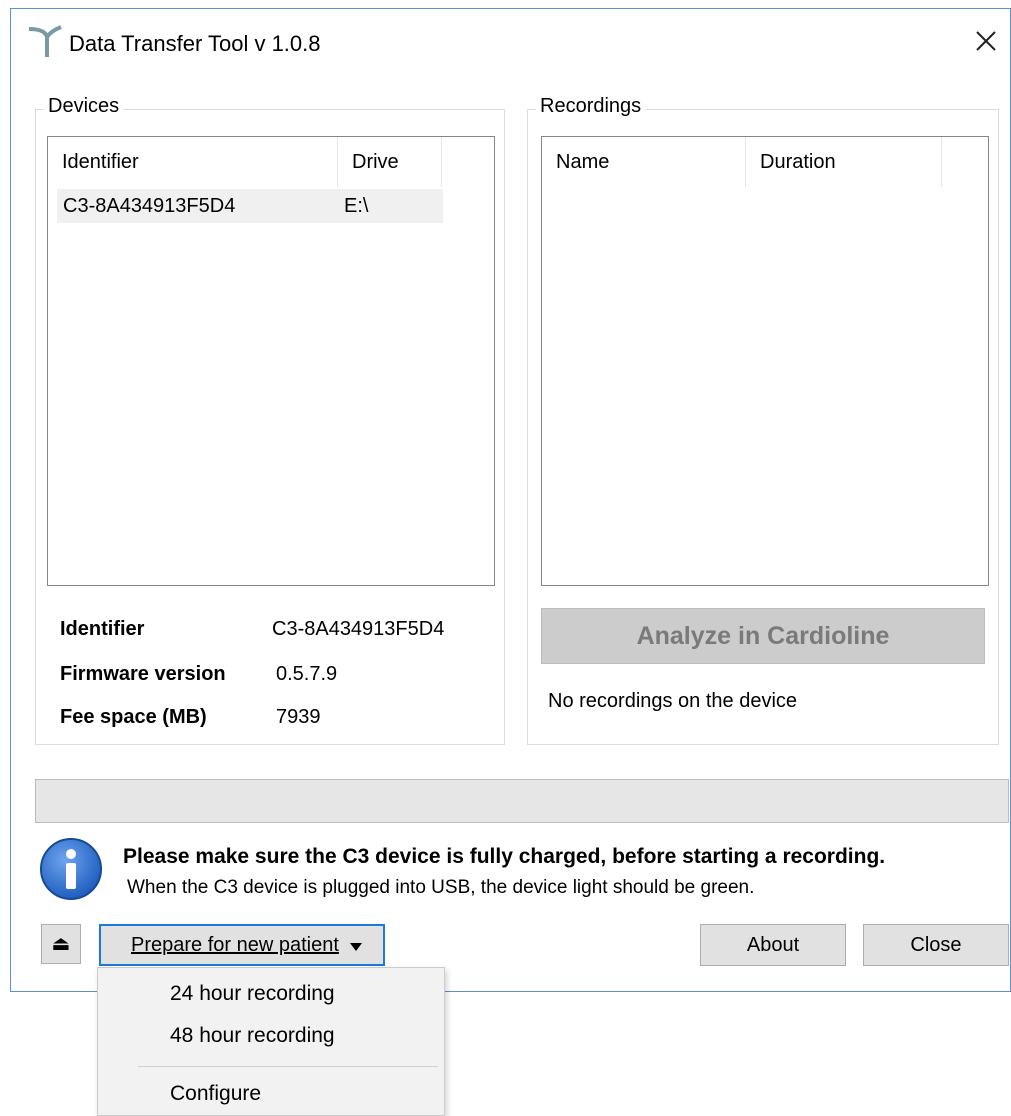  Describe the element at coordinates (591, 106) in the screenshot. I see `recordings-group-label: Recordings` at that location.